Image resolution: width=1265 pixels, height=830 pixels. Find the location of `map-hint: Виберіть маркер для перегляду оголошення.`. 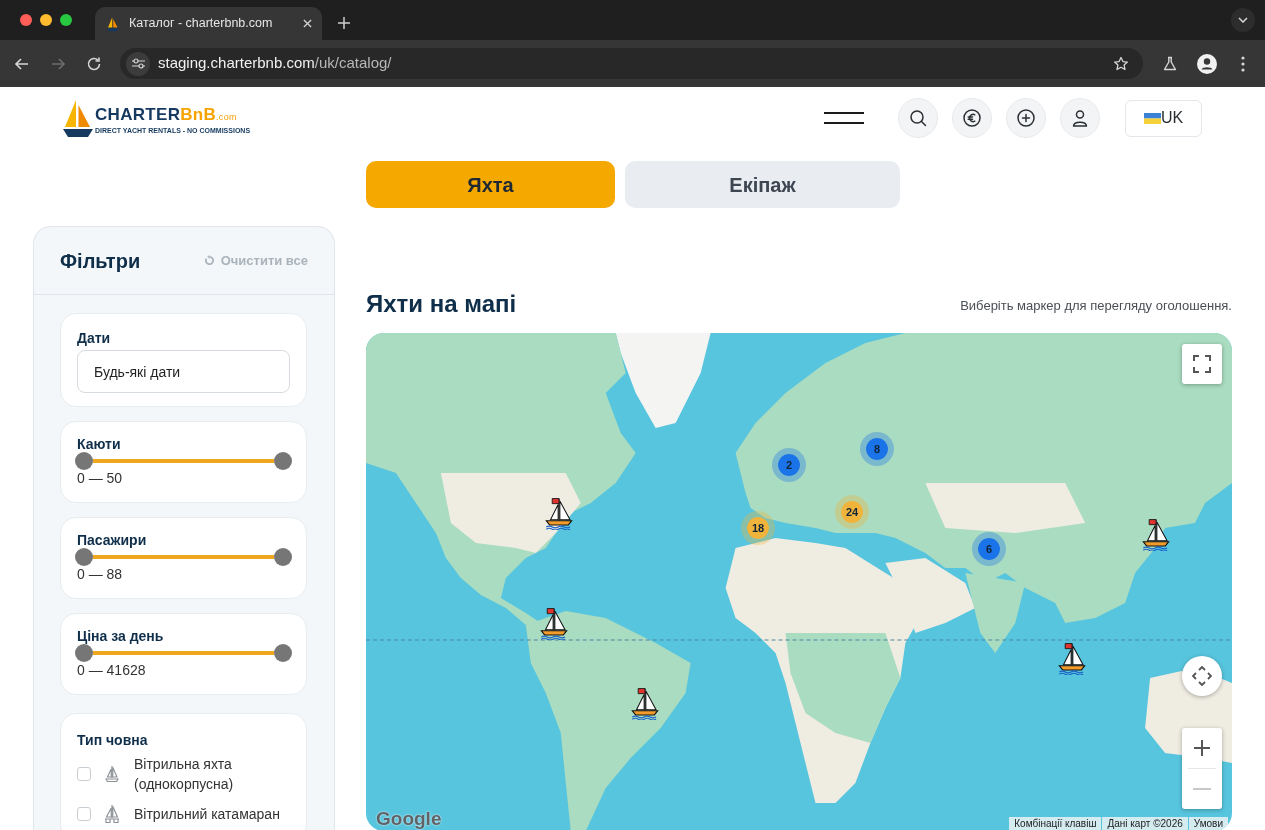

map-hint: Виберіть маркер для перегляду оголошення. is located at coordinates (1096, 305).